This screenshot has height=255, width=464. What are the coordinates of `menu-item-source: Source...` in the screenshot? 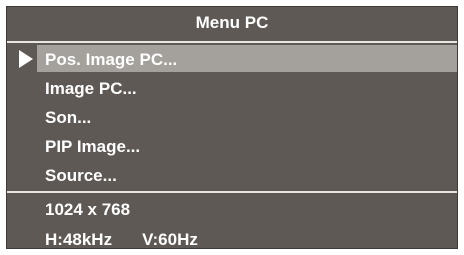 It's located at (232, 175).